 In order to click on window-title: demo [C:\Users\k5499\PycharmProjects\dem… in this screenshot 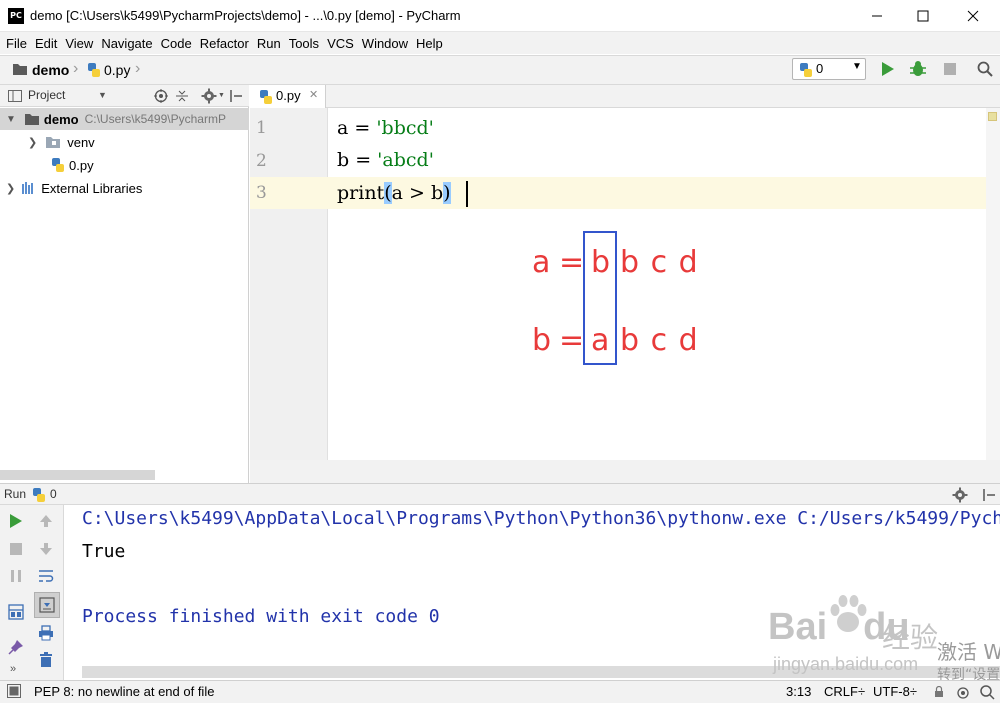, I will do `click(245, 15)`.